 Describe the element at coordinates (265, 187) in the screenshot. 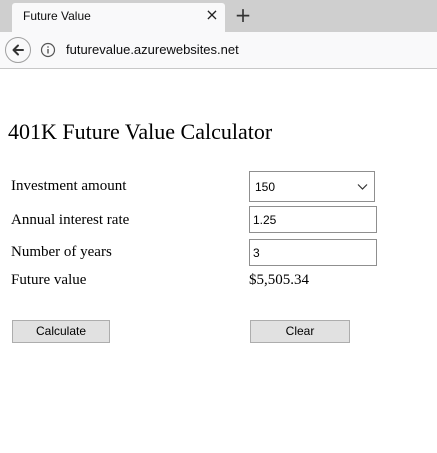

I see `investment-amount-value: 150` at that location.